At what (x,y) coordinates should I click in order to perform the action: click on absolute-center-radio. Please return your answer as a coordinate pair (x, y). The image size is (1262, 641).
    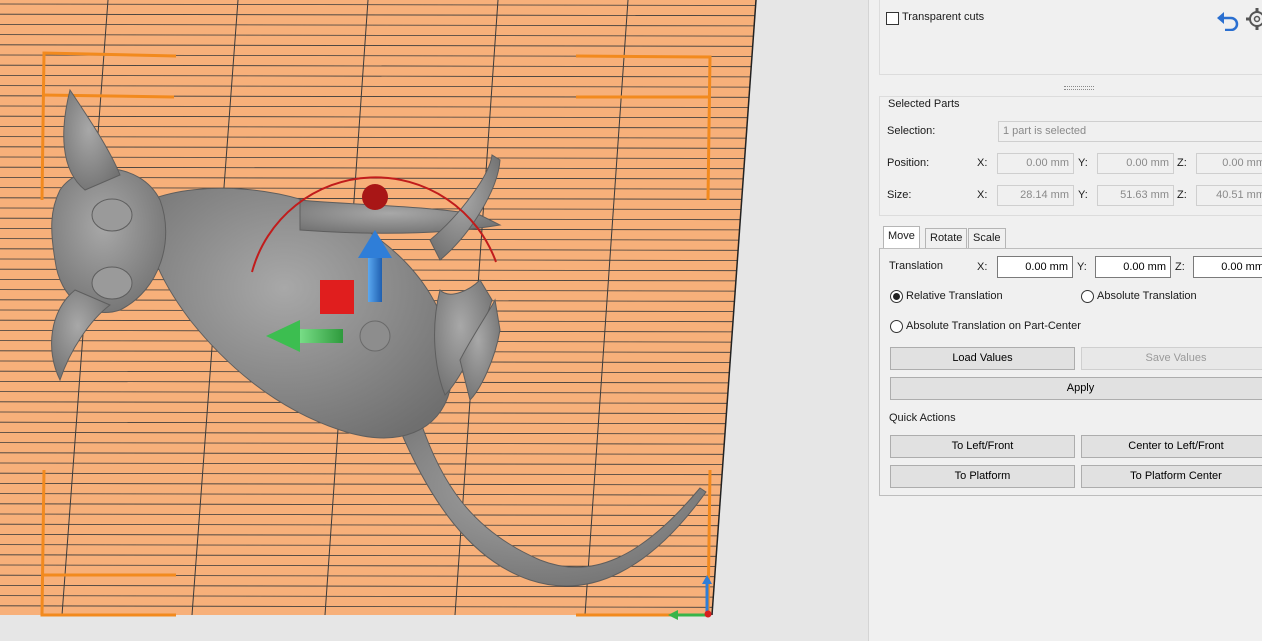
    Looking at the image, I should click on (896, 326).